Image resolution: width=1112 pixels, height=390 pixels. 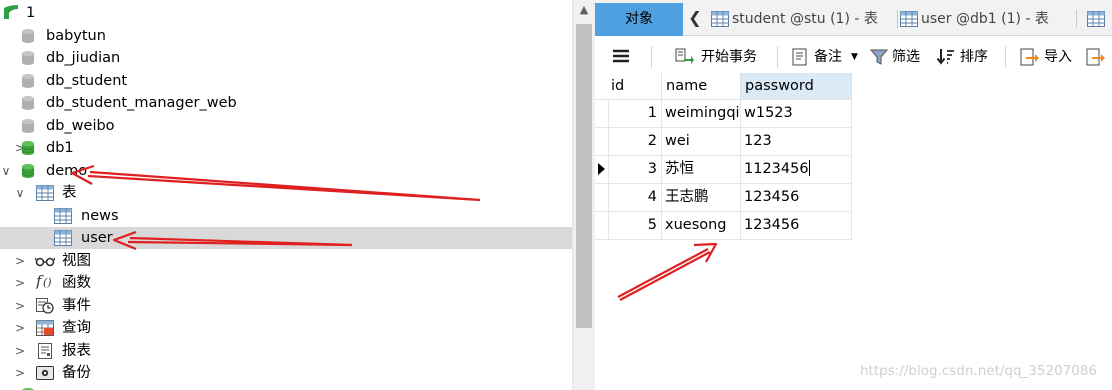 I want to click on begin-transaction-icon, so click(x=684, y=56).